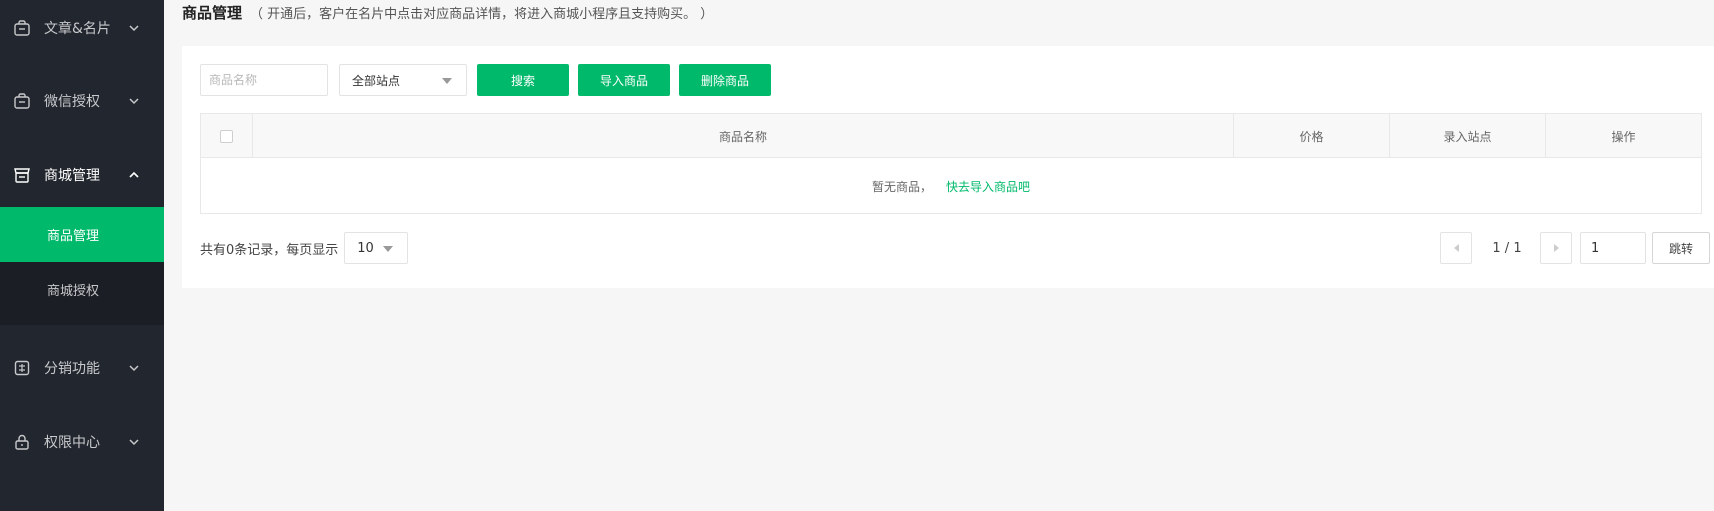  I want to click on next-page-button, so click(1556, 248).